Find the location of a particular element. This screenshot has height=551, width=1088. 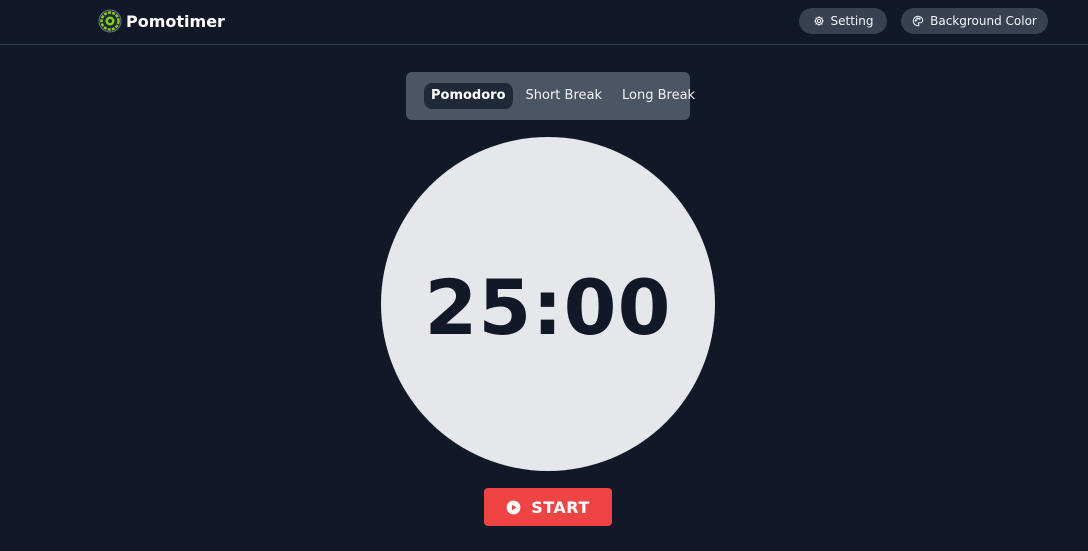

app-name: Pomotimer is located at coordinates (175, 21).